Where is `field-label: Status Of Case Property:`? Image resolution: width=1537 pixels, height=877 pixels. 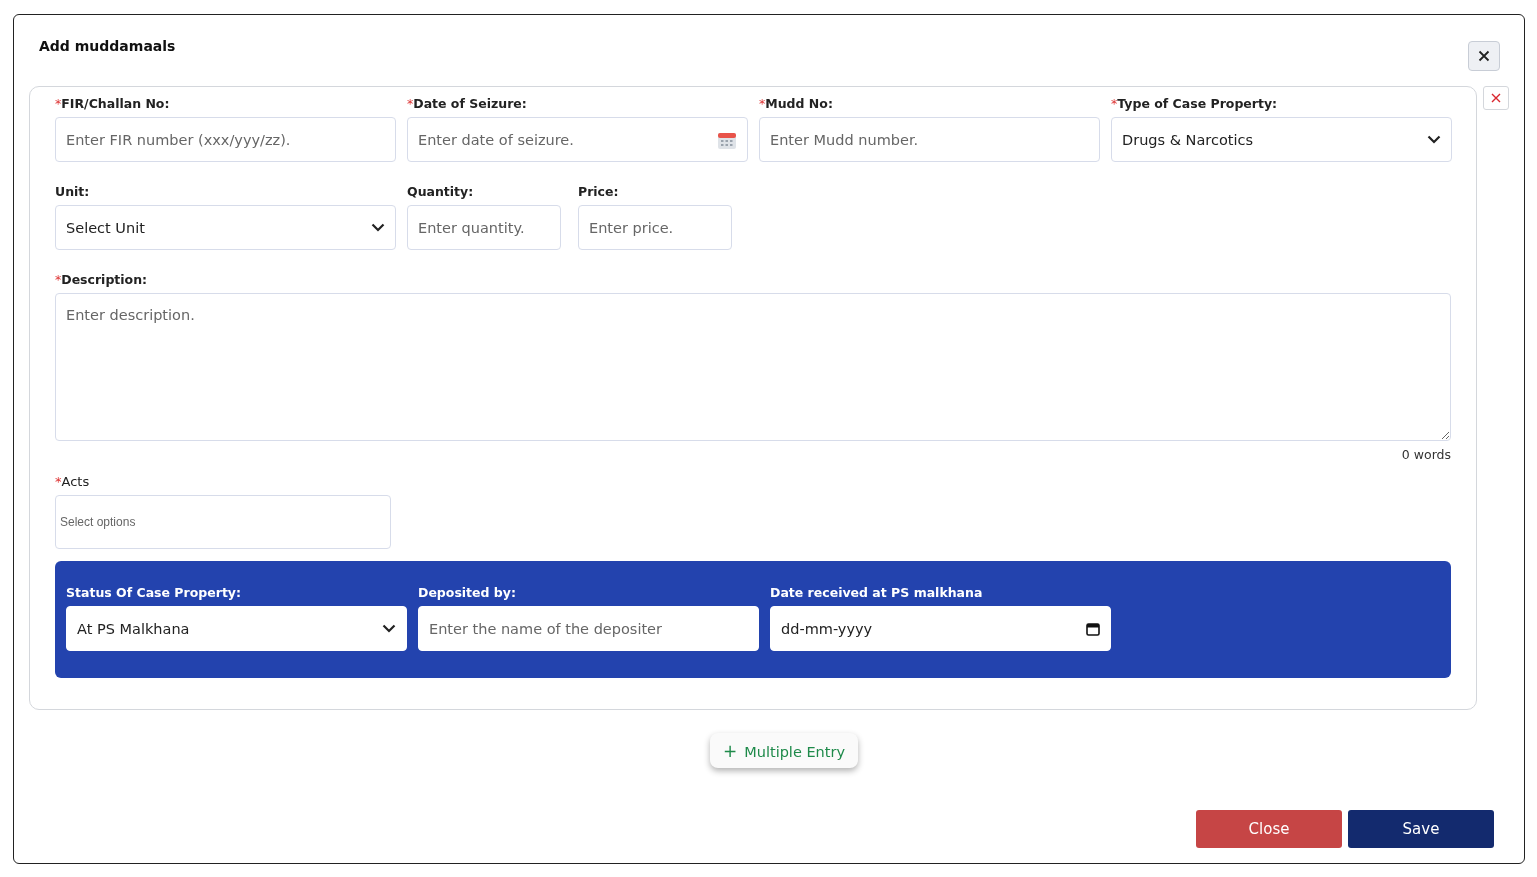 field-label: Status Of Case Property: is located at coordinates (154, 593).